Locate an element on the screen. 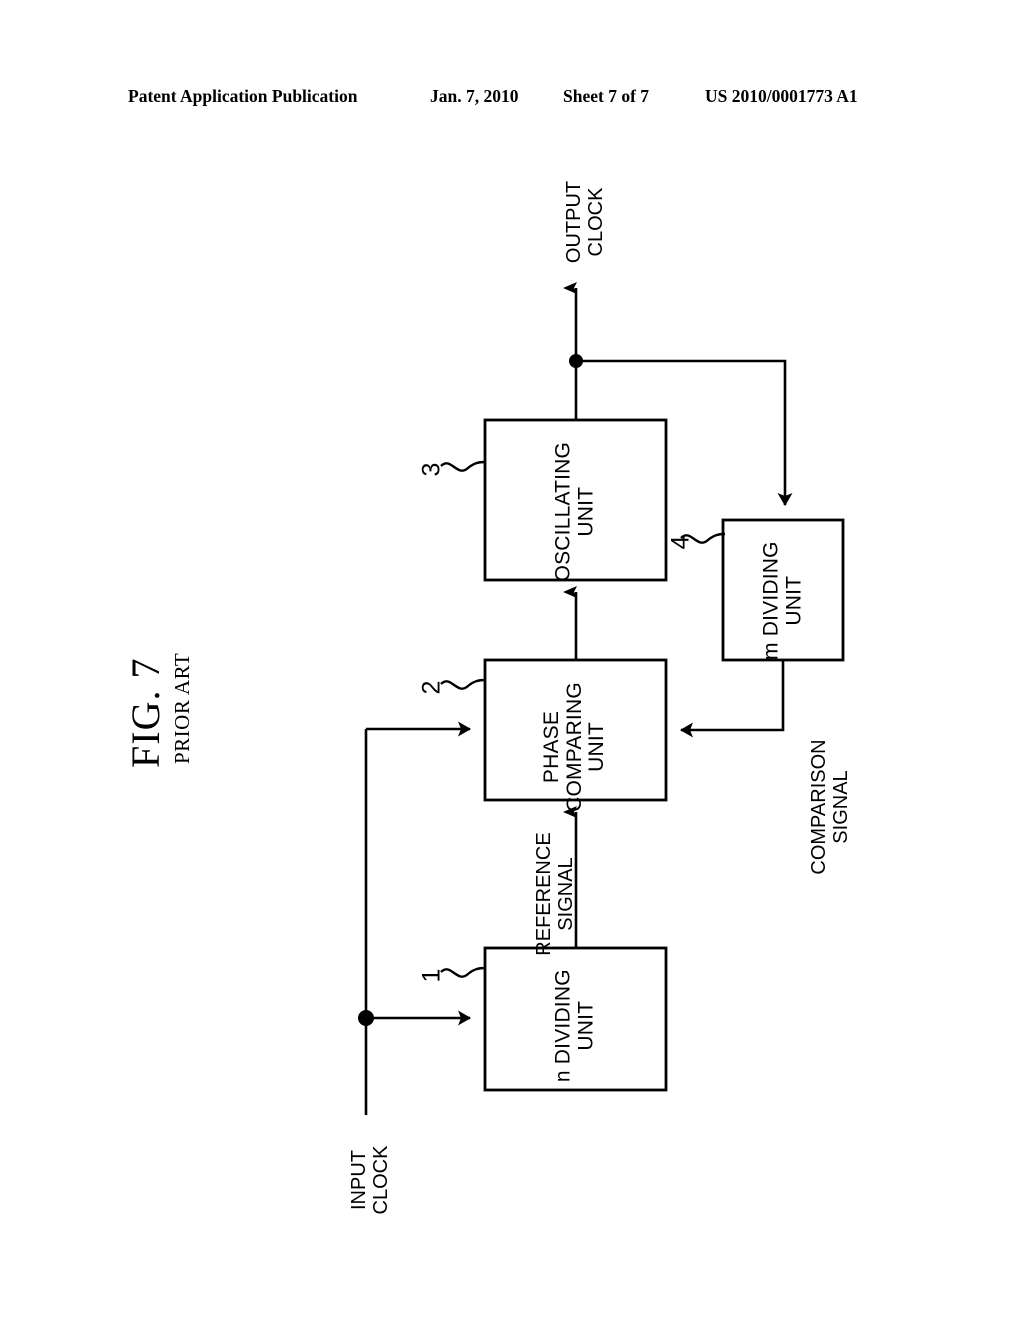 This screenshot has height=1320, width=1024. label-input-clock: INPUT CLOCK is located at coordinates (370, 1180).